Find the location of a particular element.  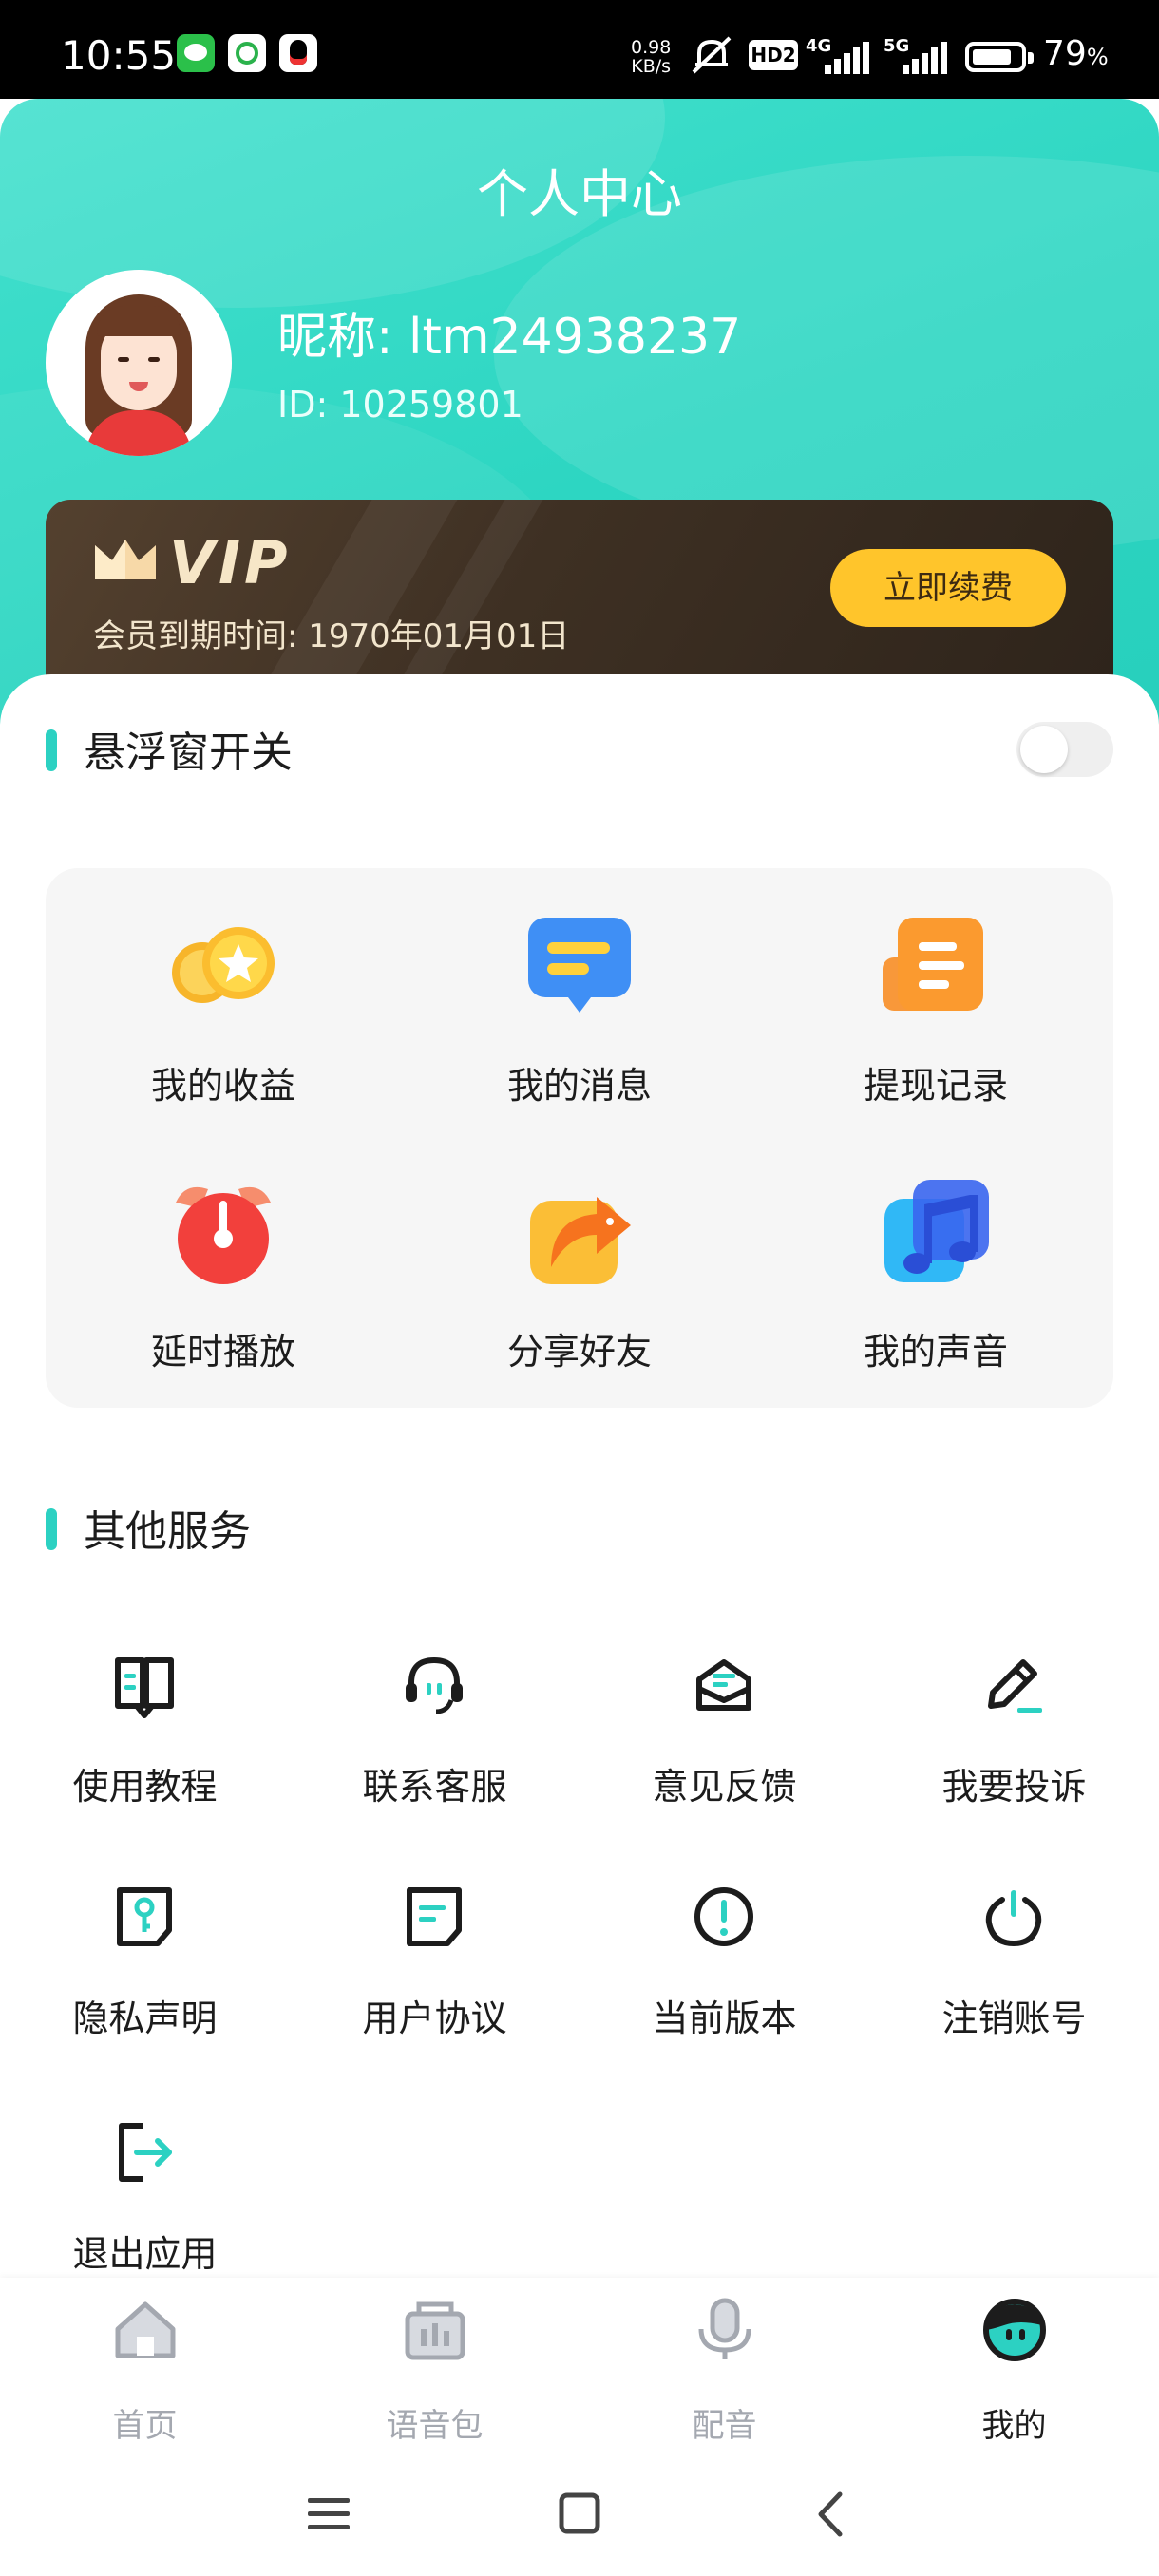

mute-bell-icon is located at coordinates (712, 55).